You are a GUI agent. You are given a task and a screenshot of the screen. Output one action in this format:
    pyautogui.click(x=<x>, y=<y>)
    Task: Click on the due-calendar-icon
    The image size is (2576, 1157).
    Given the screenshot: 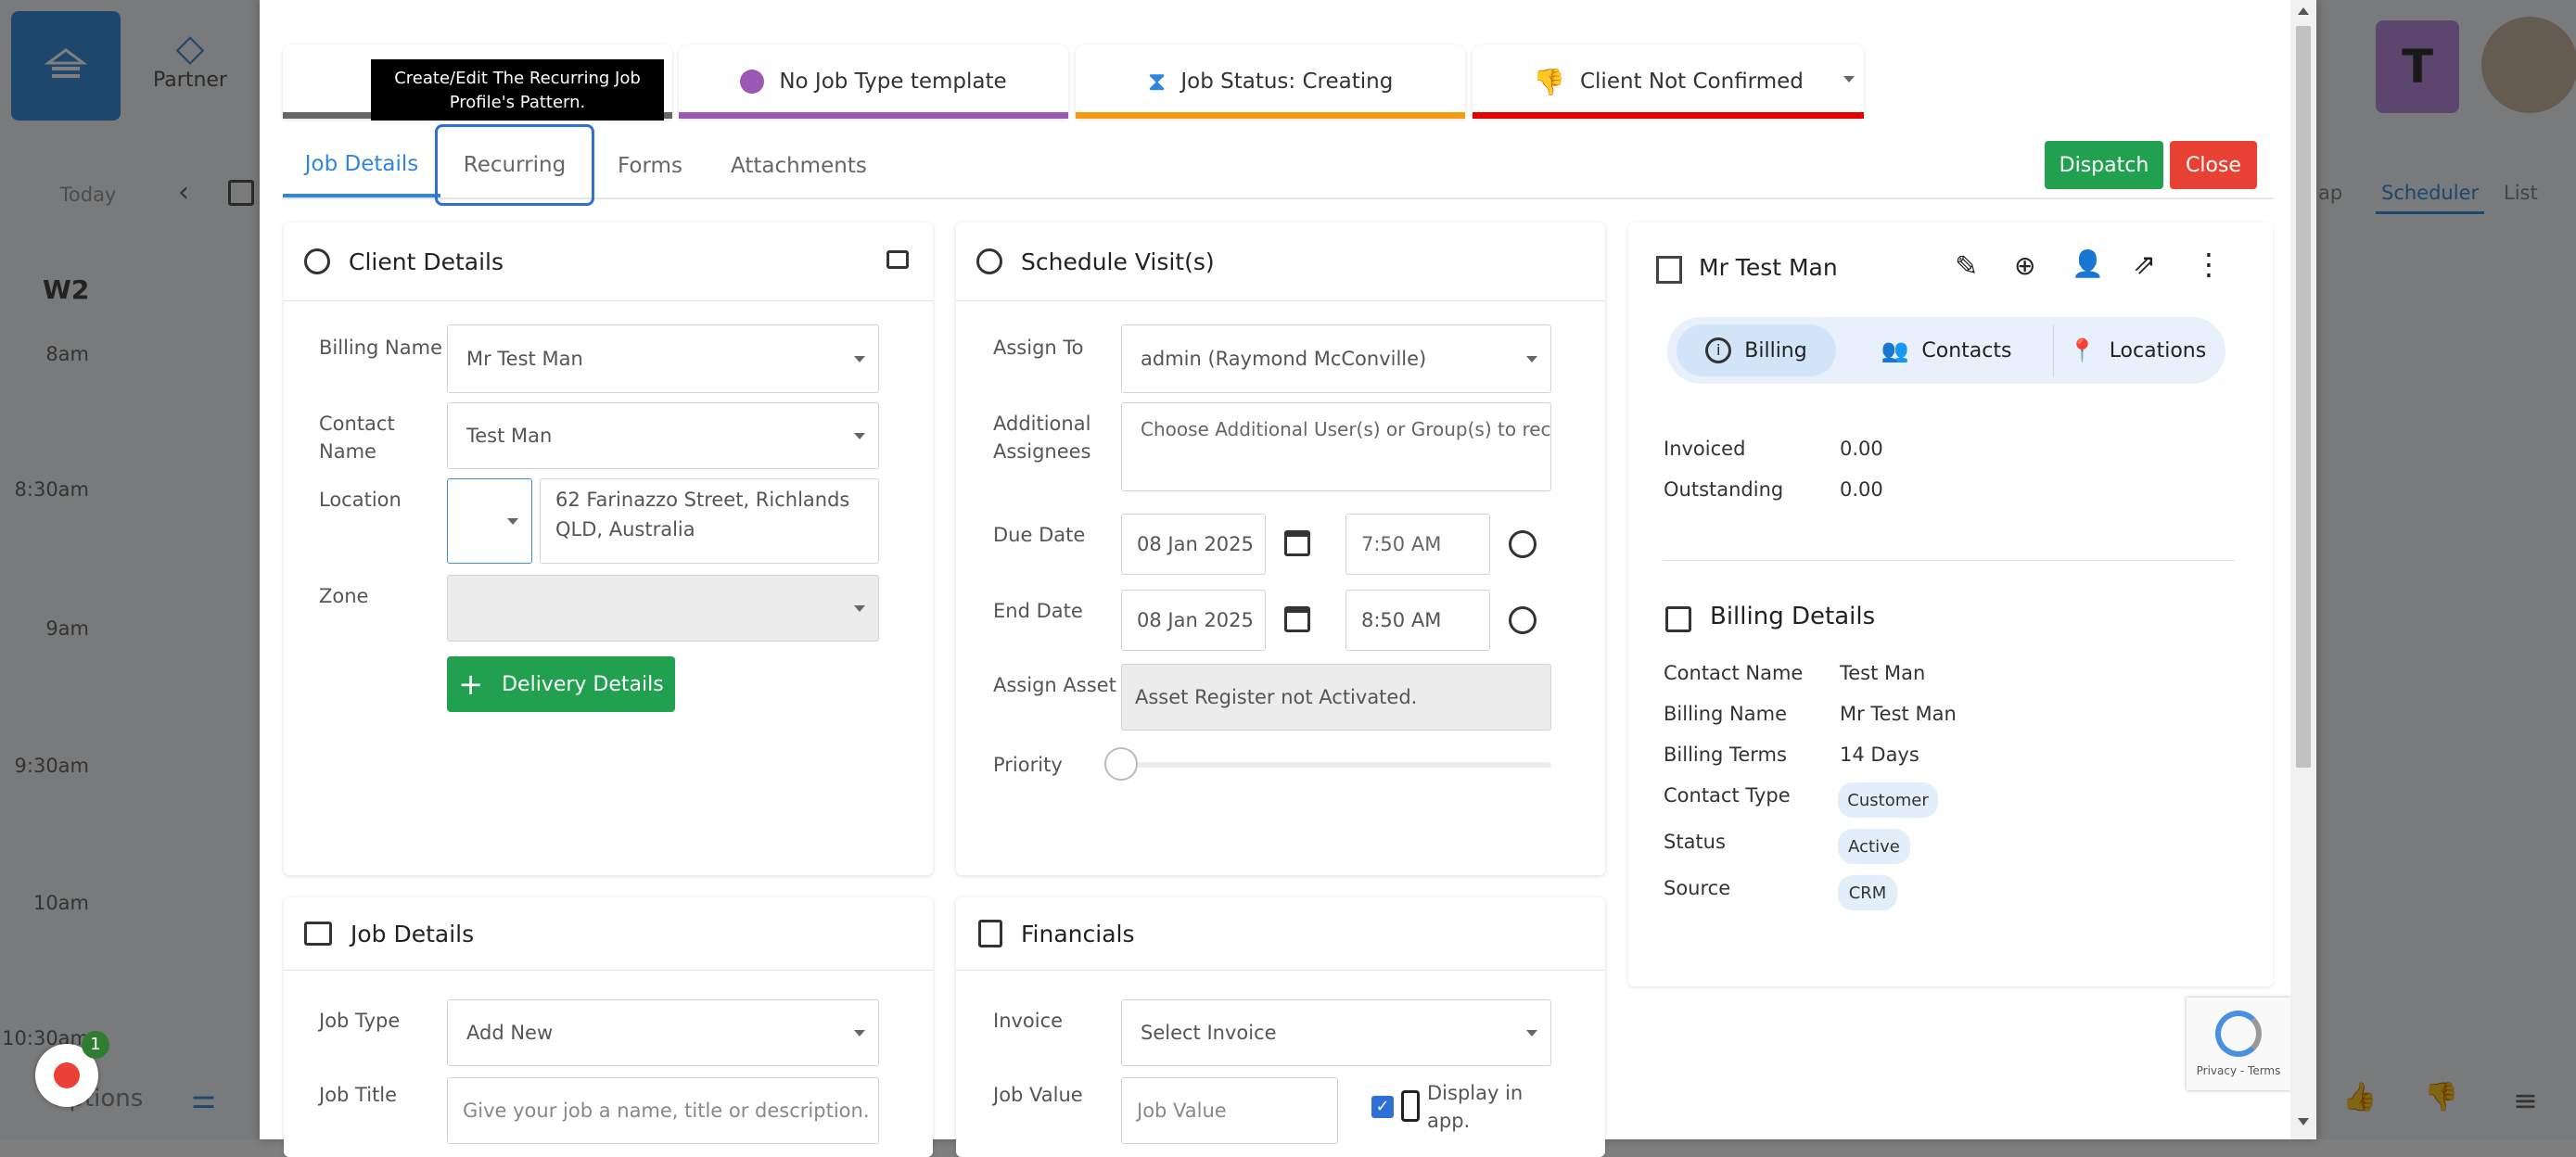 What is the action you would take?
    pyautogui.click(x=1297, y=543)
    